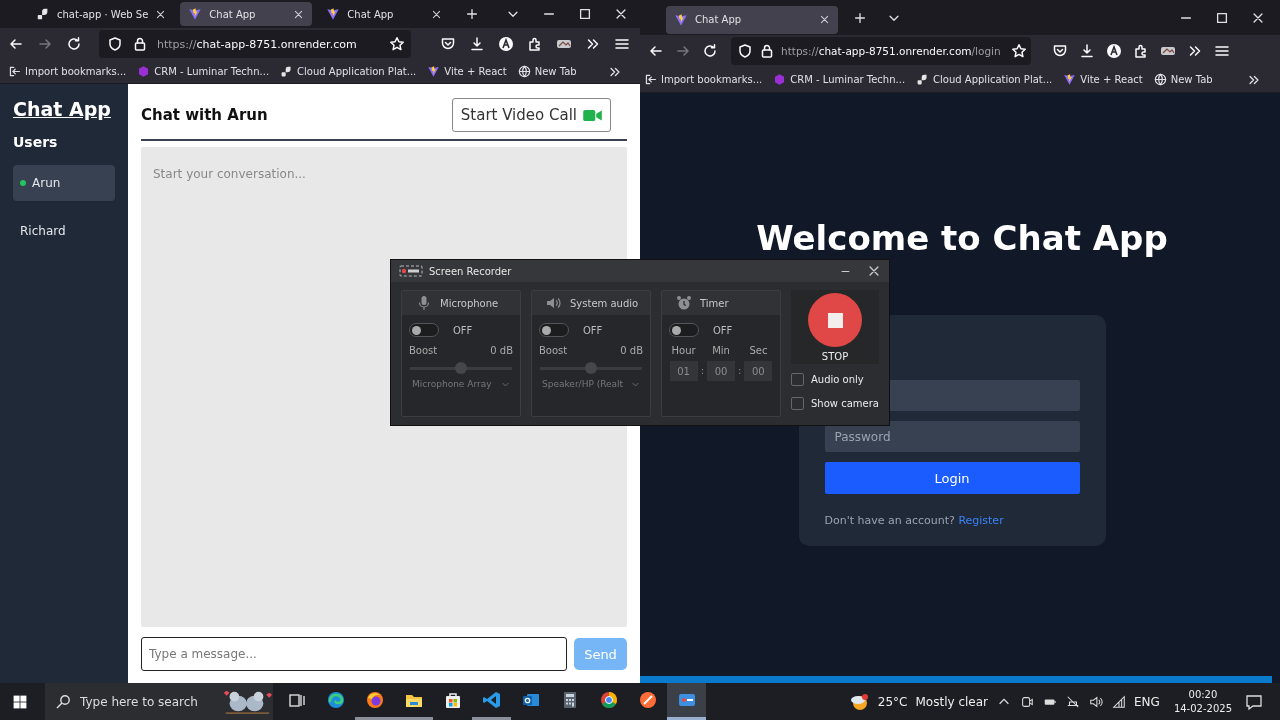  What do you see at coordinates (470, 271) in the screenshot?
I see `window-title: Screen Recorder` at bounding box center [470, 271].